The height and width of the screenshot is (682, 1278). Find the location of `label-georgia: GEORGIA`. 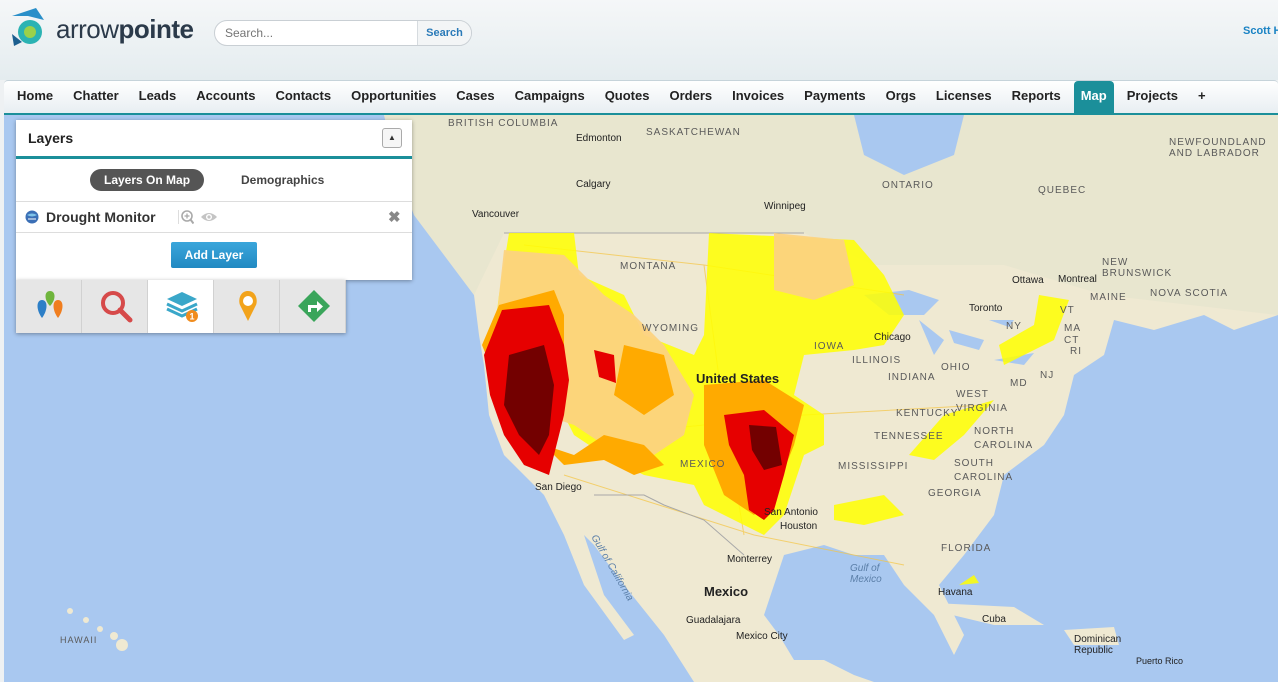

label-georgia: GEORGIA is located at coordinates (955, 493).